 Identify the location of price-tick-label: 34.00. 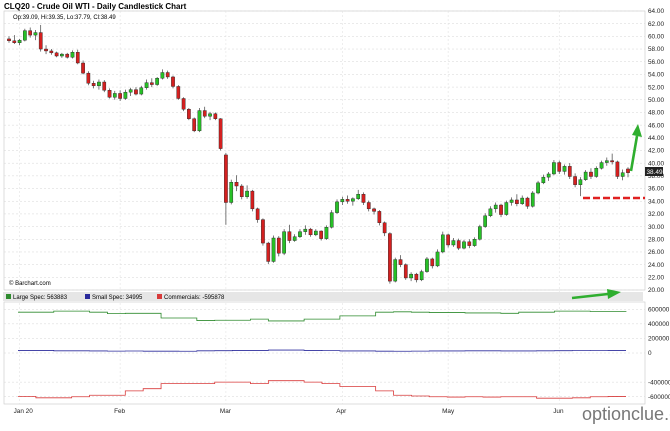
(656, 201).